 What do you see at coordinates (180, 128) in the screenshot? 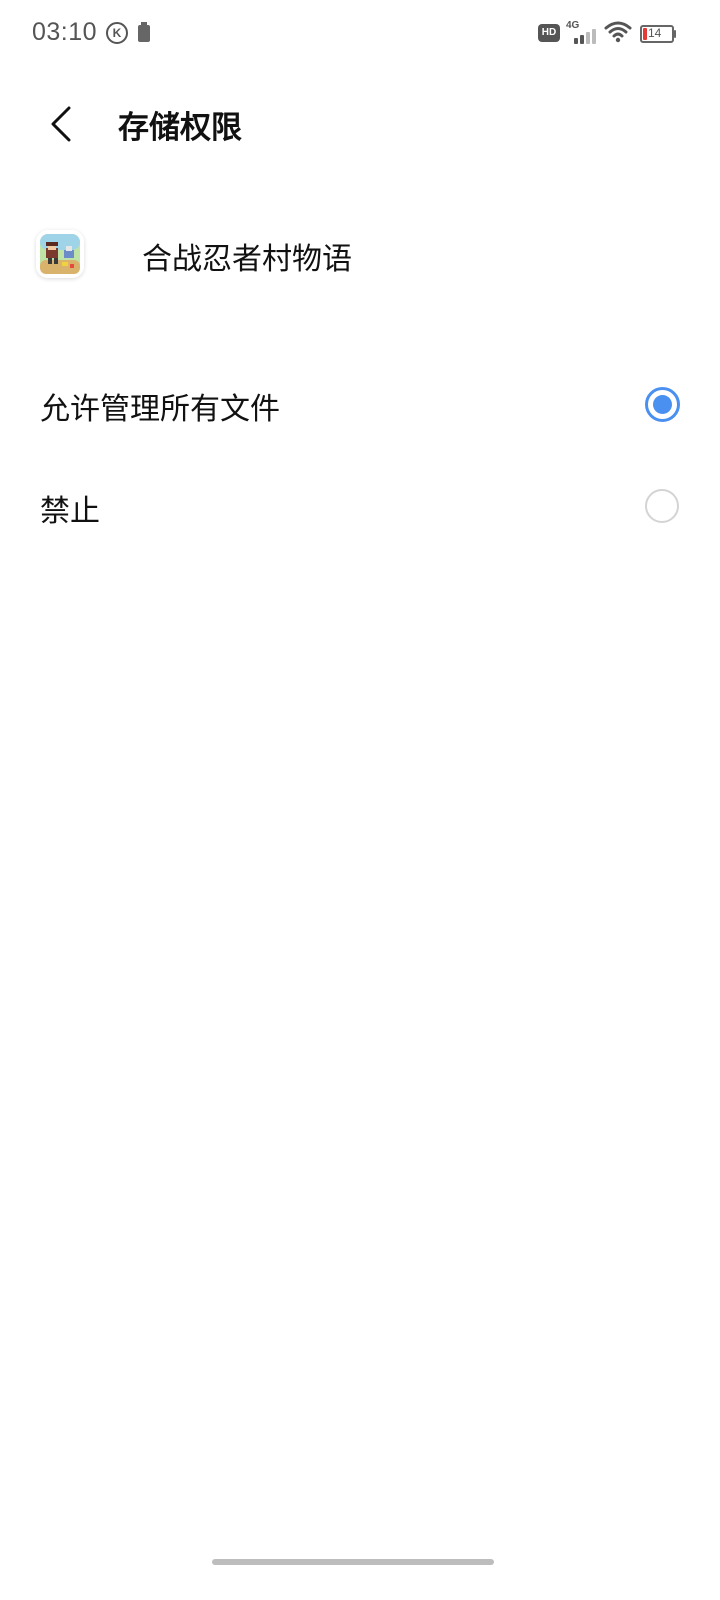
I see `page-title: 存储权限` at bounding box center [180, 128].